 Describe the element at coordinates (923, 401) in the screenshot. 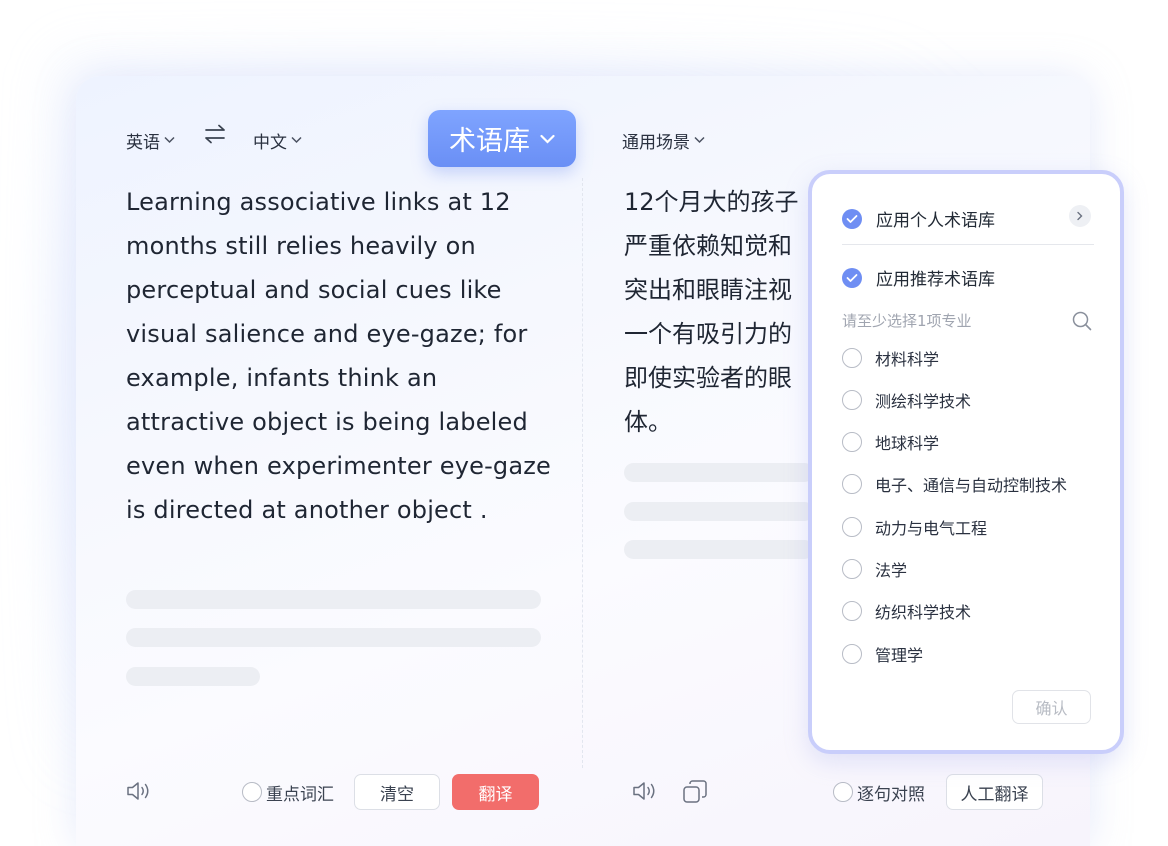

I see `option-label: 测绘科学技术` at that location.